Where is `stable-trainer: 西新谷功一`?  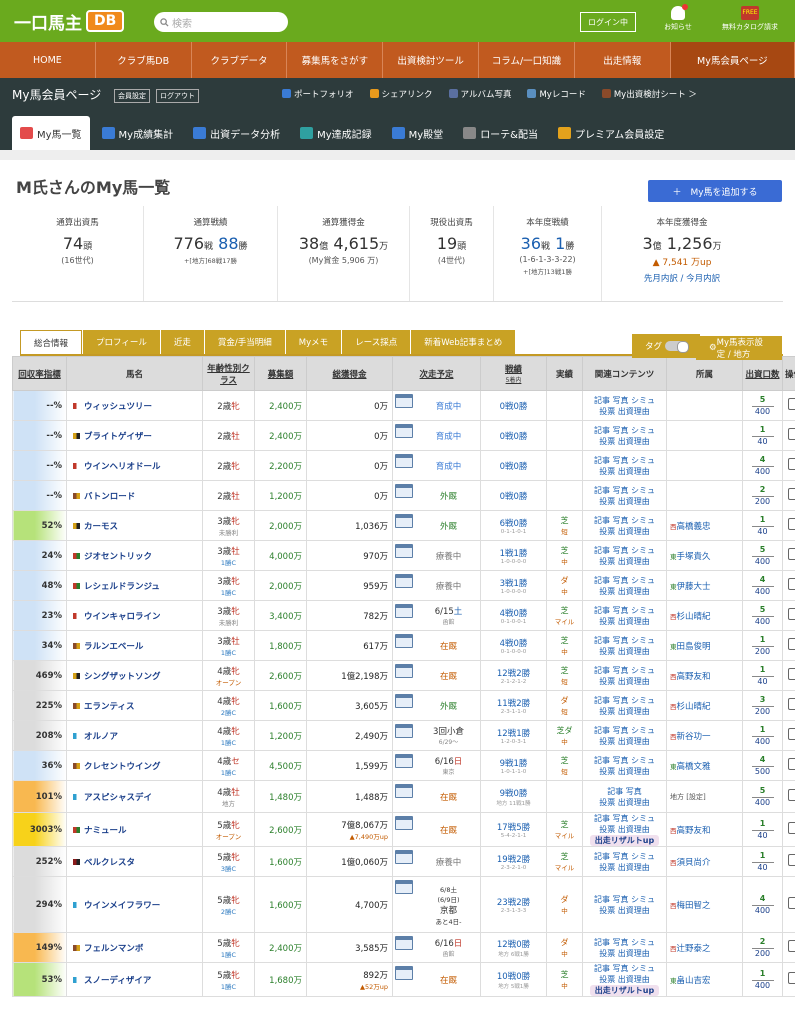 stable-trainer: 西新谷功一 is located at coordinates (704, 735).